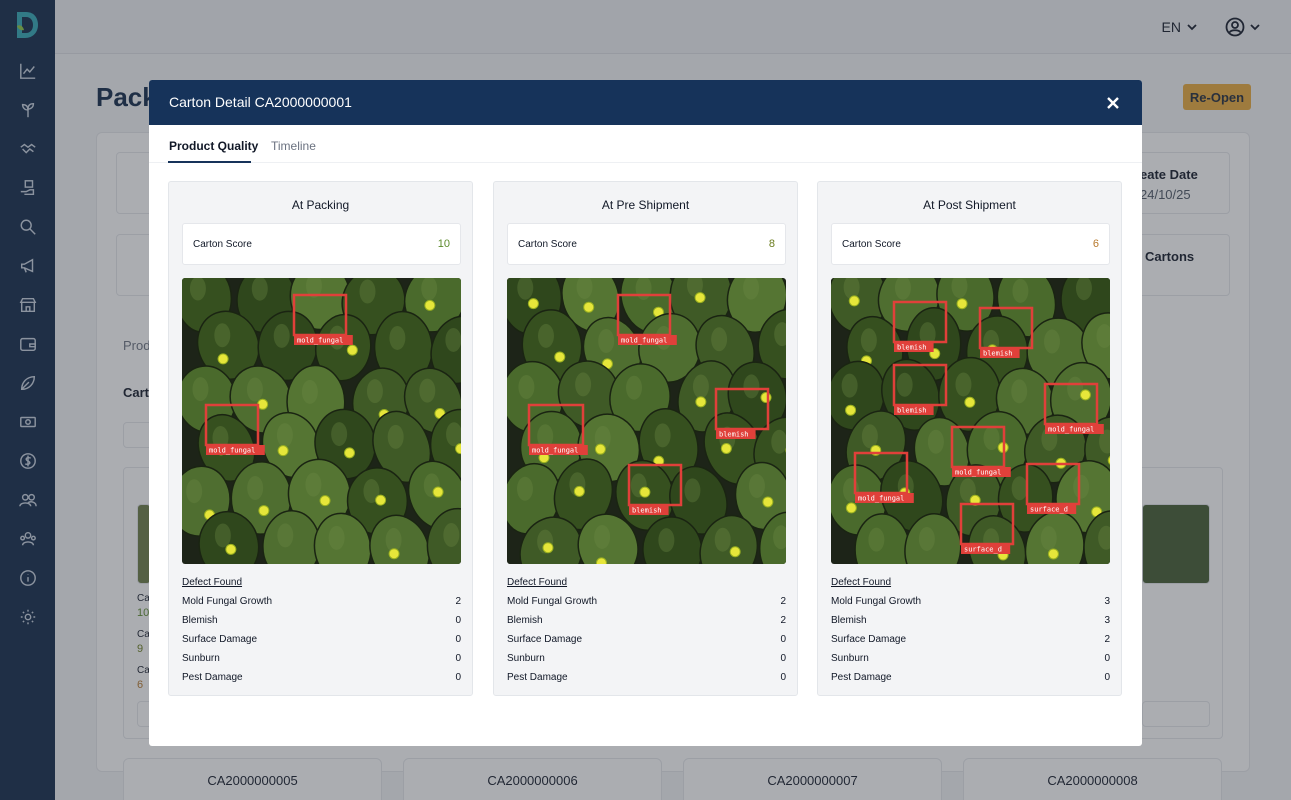 The image size is (1291, 800). I want to click on close-icon, so click(1113, 103).